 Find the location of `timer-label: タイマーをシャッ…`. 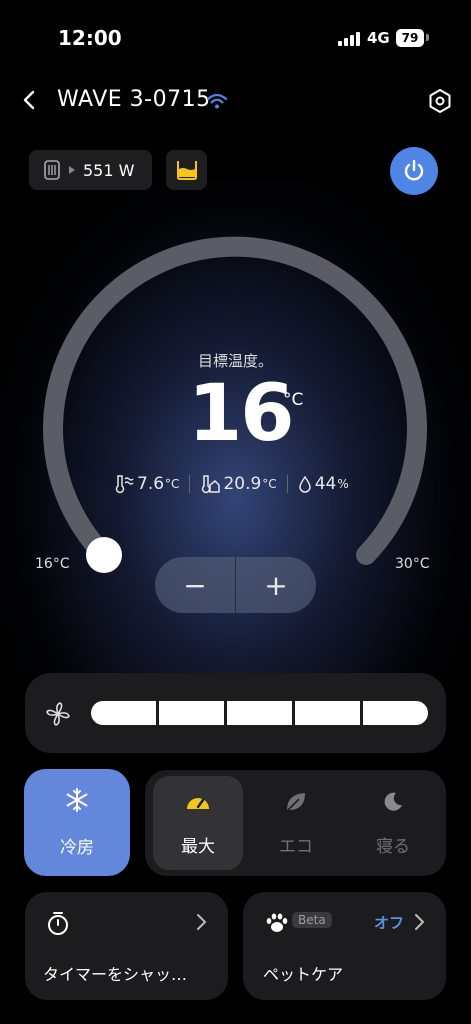

timer-label: タイマーをシャッ… is located at coordinates (115, 974).